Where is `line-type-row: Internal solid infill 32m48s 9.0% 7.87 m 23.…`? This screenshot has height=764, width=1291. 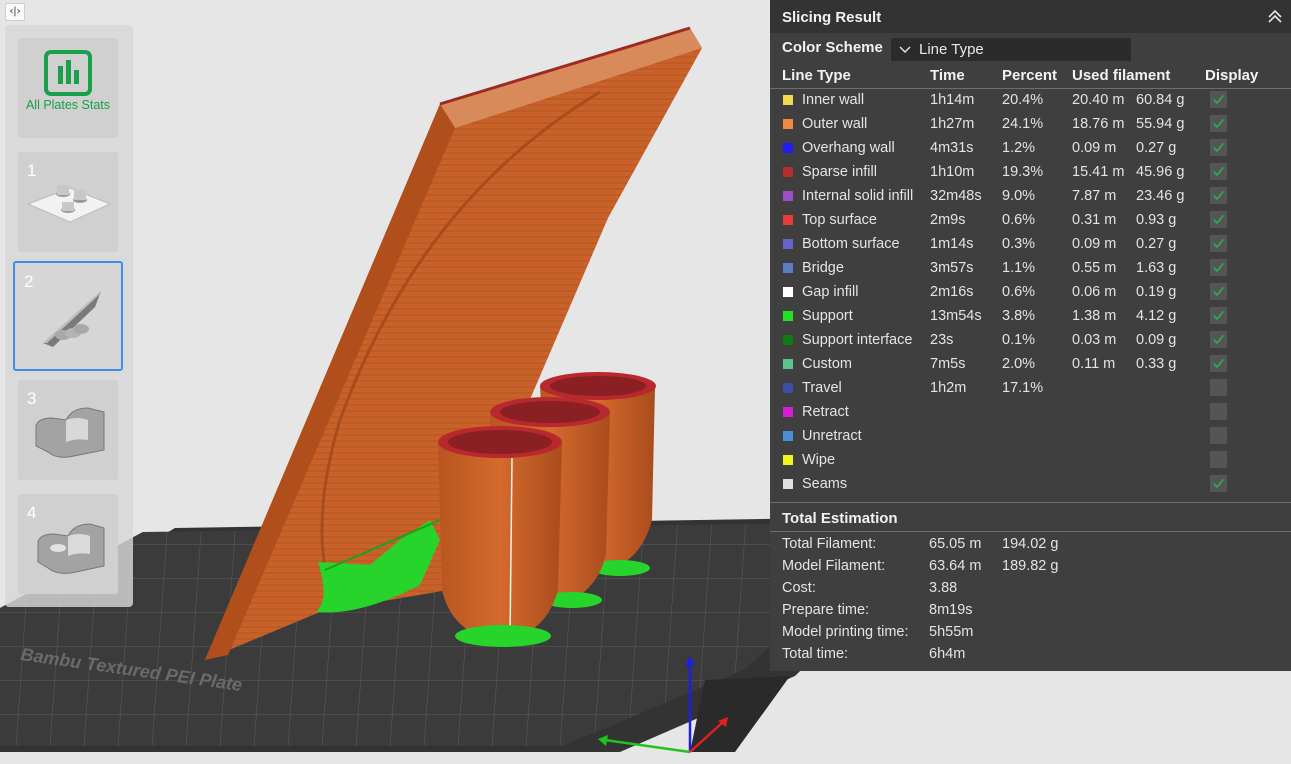 line-type-row: Internal solid infill 32m48s 9.0% 7.87 m 23.… is located at coordinates (1030, 197).